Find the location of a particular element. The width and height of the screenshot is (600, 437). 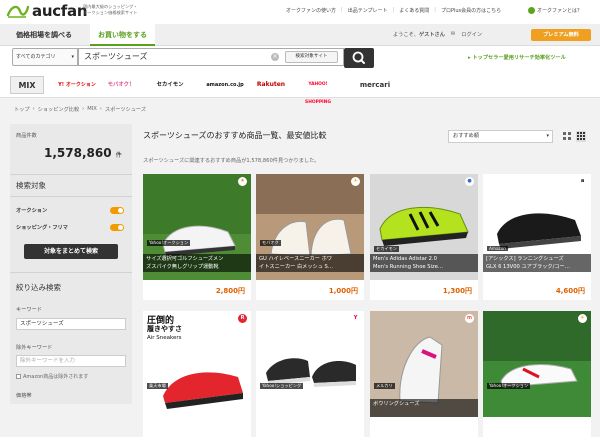

list-view-icon is located at coordinates (567, 136).